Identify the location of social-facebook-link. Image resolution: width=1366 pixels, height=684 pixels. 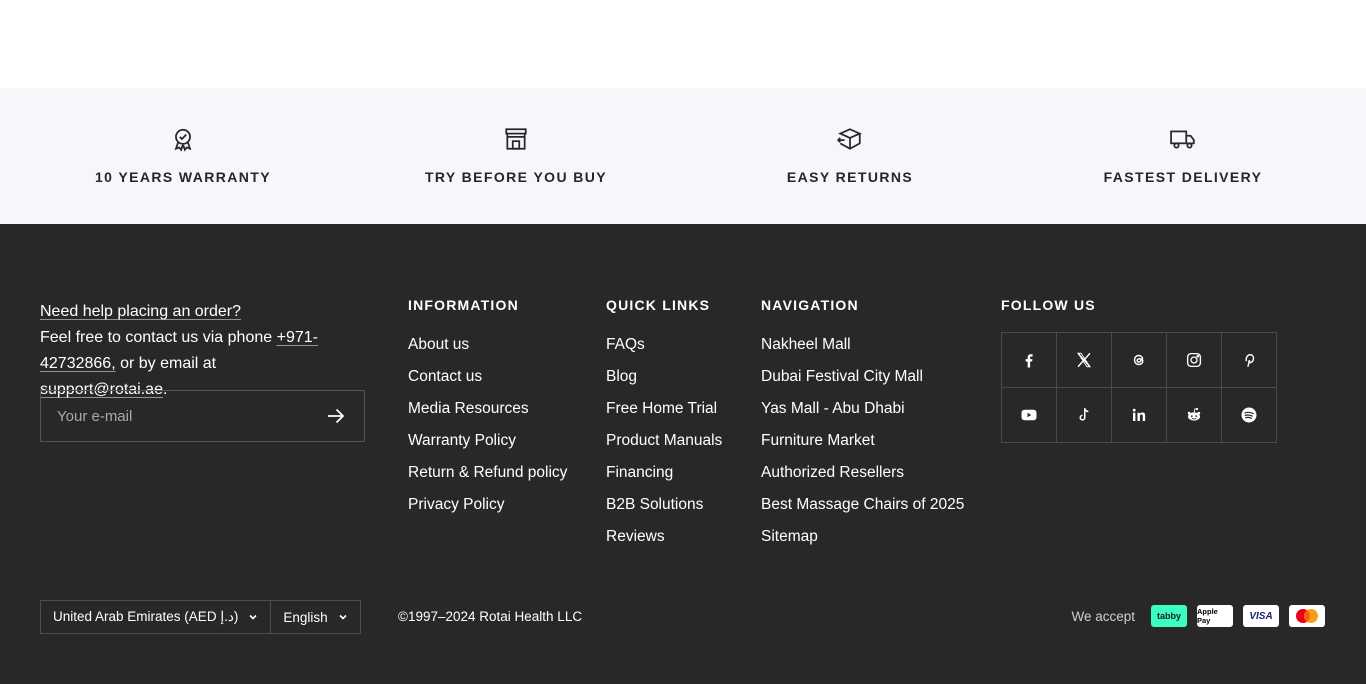
(1029, 360).